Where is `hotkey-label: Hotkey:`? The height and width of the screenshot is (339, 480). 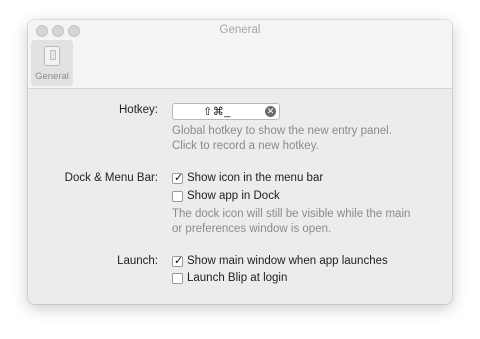
hotkey-label: Hotkey: is located at coordinates (138, 110).